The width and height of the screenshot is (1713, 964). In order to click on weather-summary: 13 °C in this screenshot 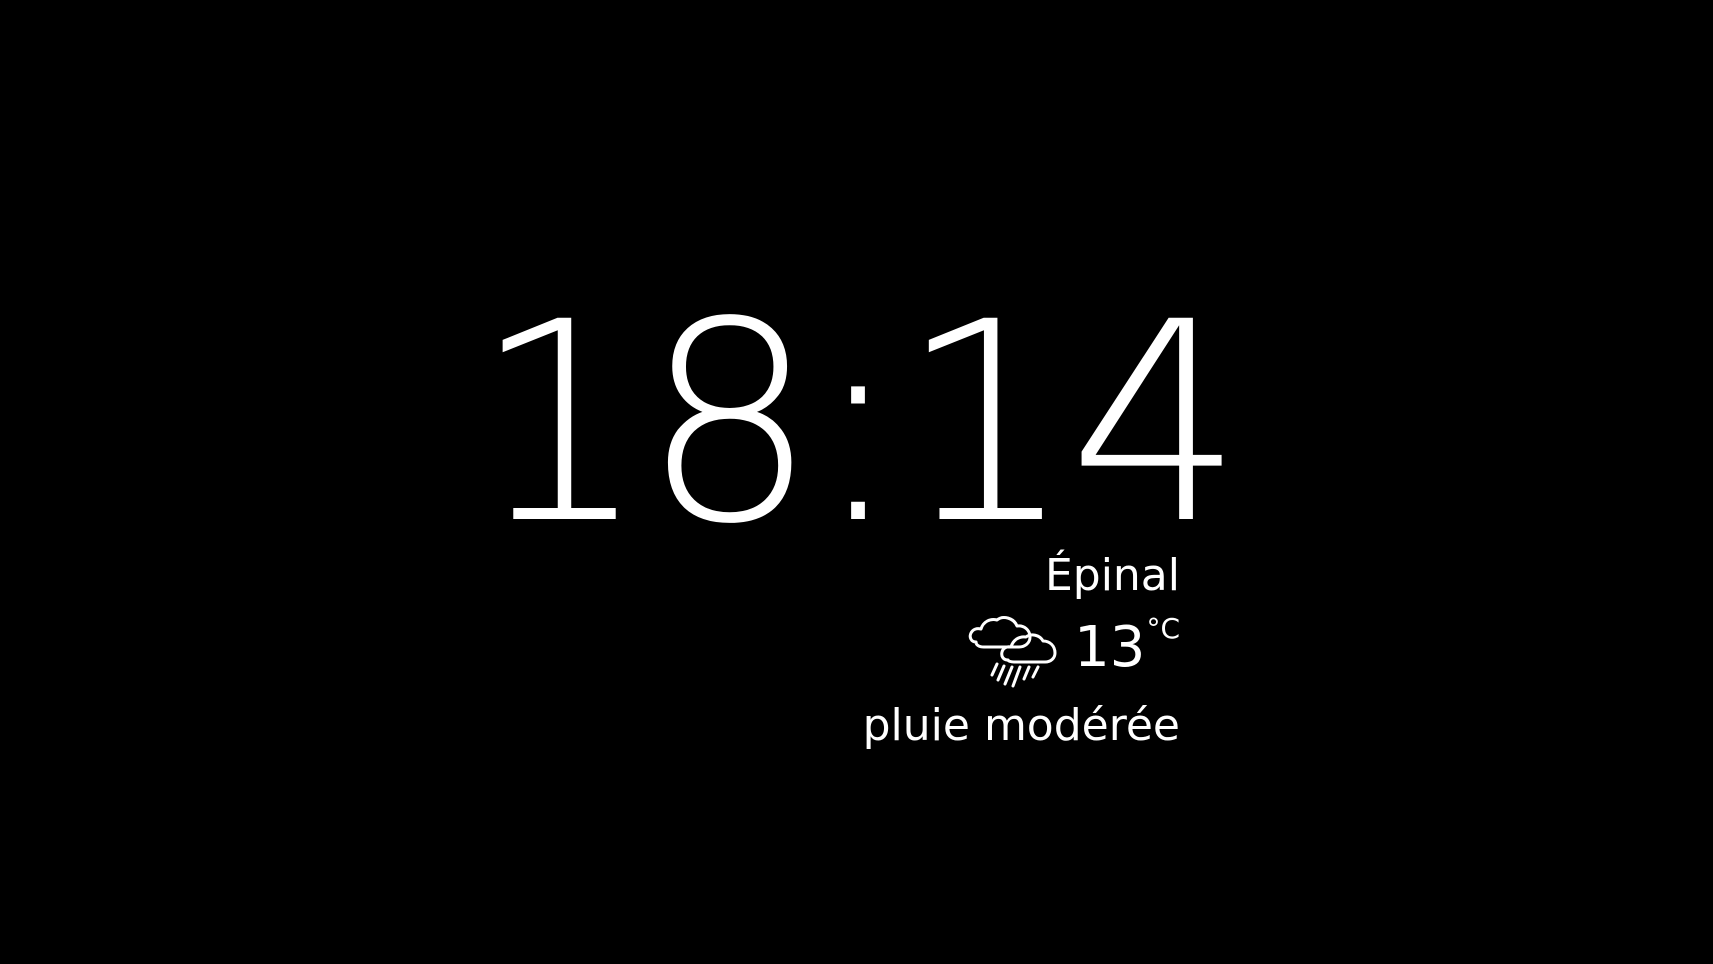, I will do `click(930, 655)`.